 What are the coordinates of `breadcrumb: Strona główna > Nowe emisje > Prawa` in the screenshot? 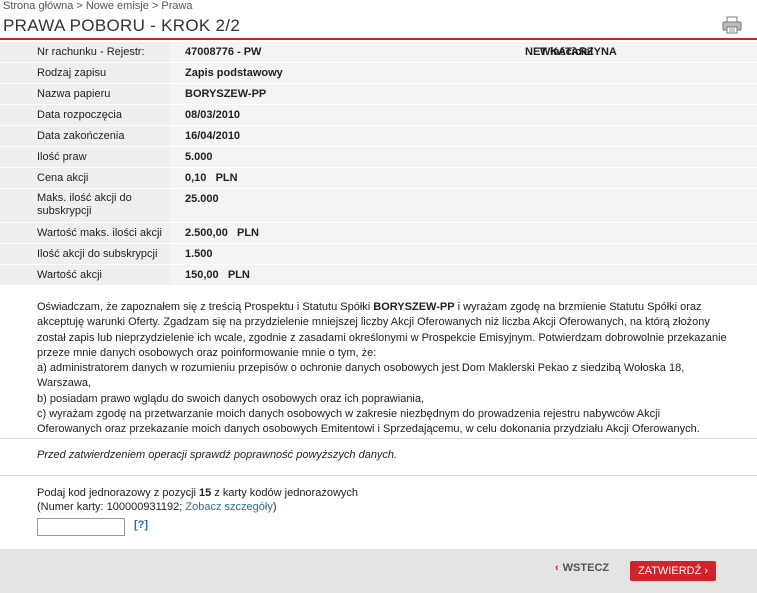 It's located at (98, 6).